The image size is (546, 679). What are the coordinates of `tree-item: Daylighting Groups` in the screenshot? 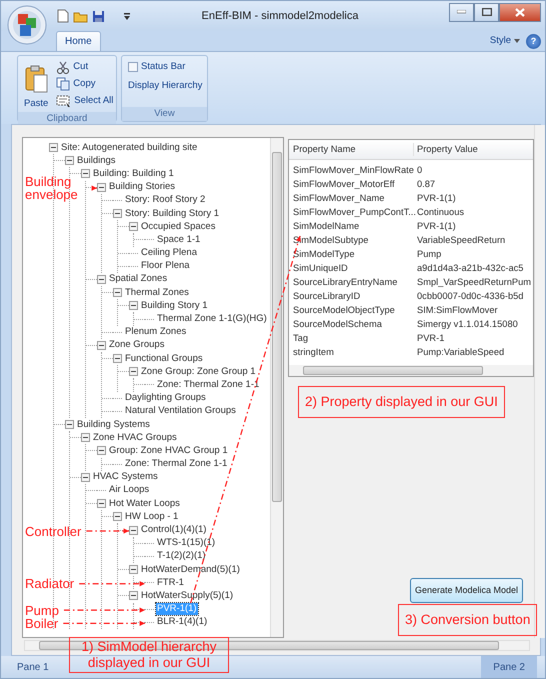 It's located at (165, 398).